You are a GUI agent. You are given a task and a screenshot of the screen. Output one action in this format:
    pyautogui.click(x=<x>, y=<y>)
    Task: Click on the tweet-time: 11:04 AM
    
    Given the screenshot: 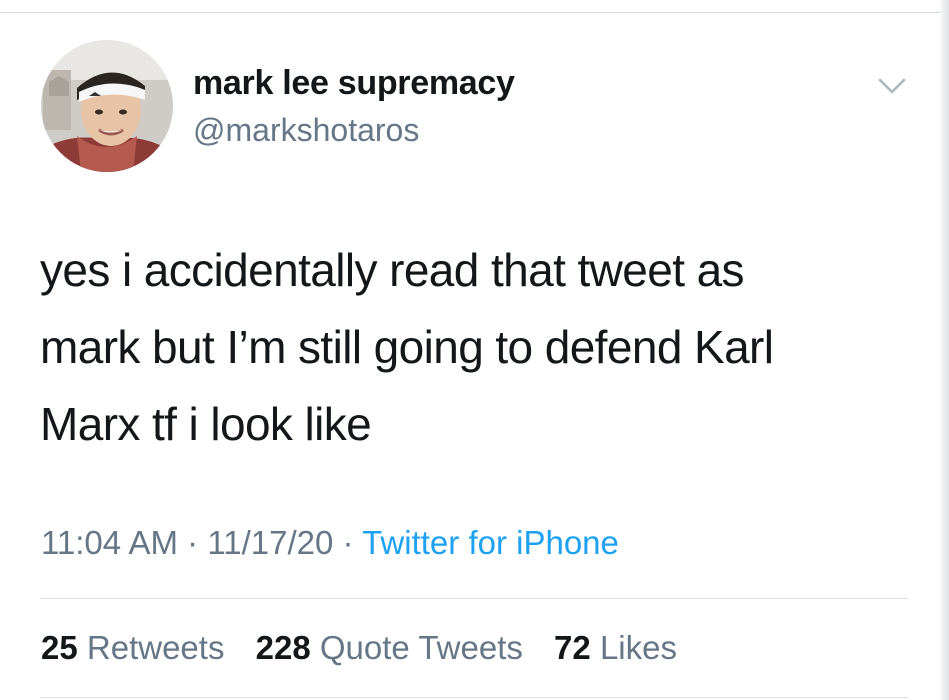 What is the action you would take?
    pyautogui.click(x=109, y=542)
    